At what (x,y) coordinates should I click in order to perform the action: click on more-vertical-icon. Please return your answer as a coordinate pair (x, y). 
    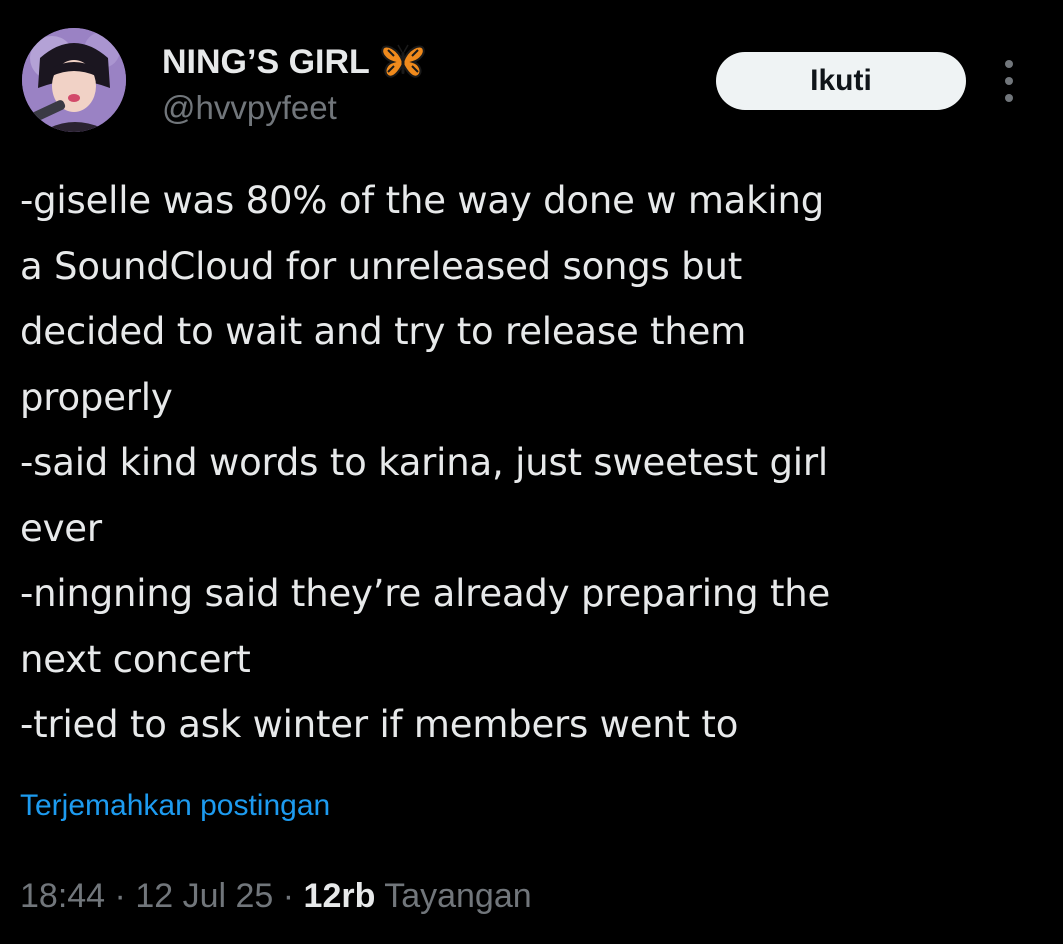
    Looking at the image, I should click on (1009, 81).